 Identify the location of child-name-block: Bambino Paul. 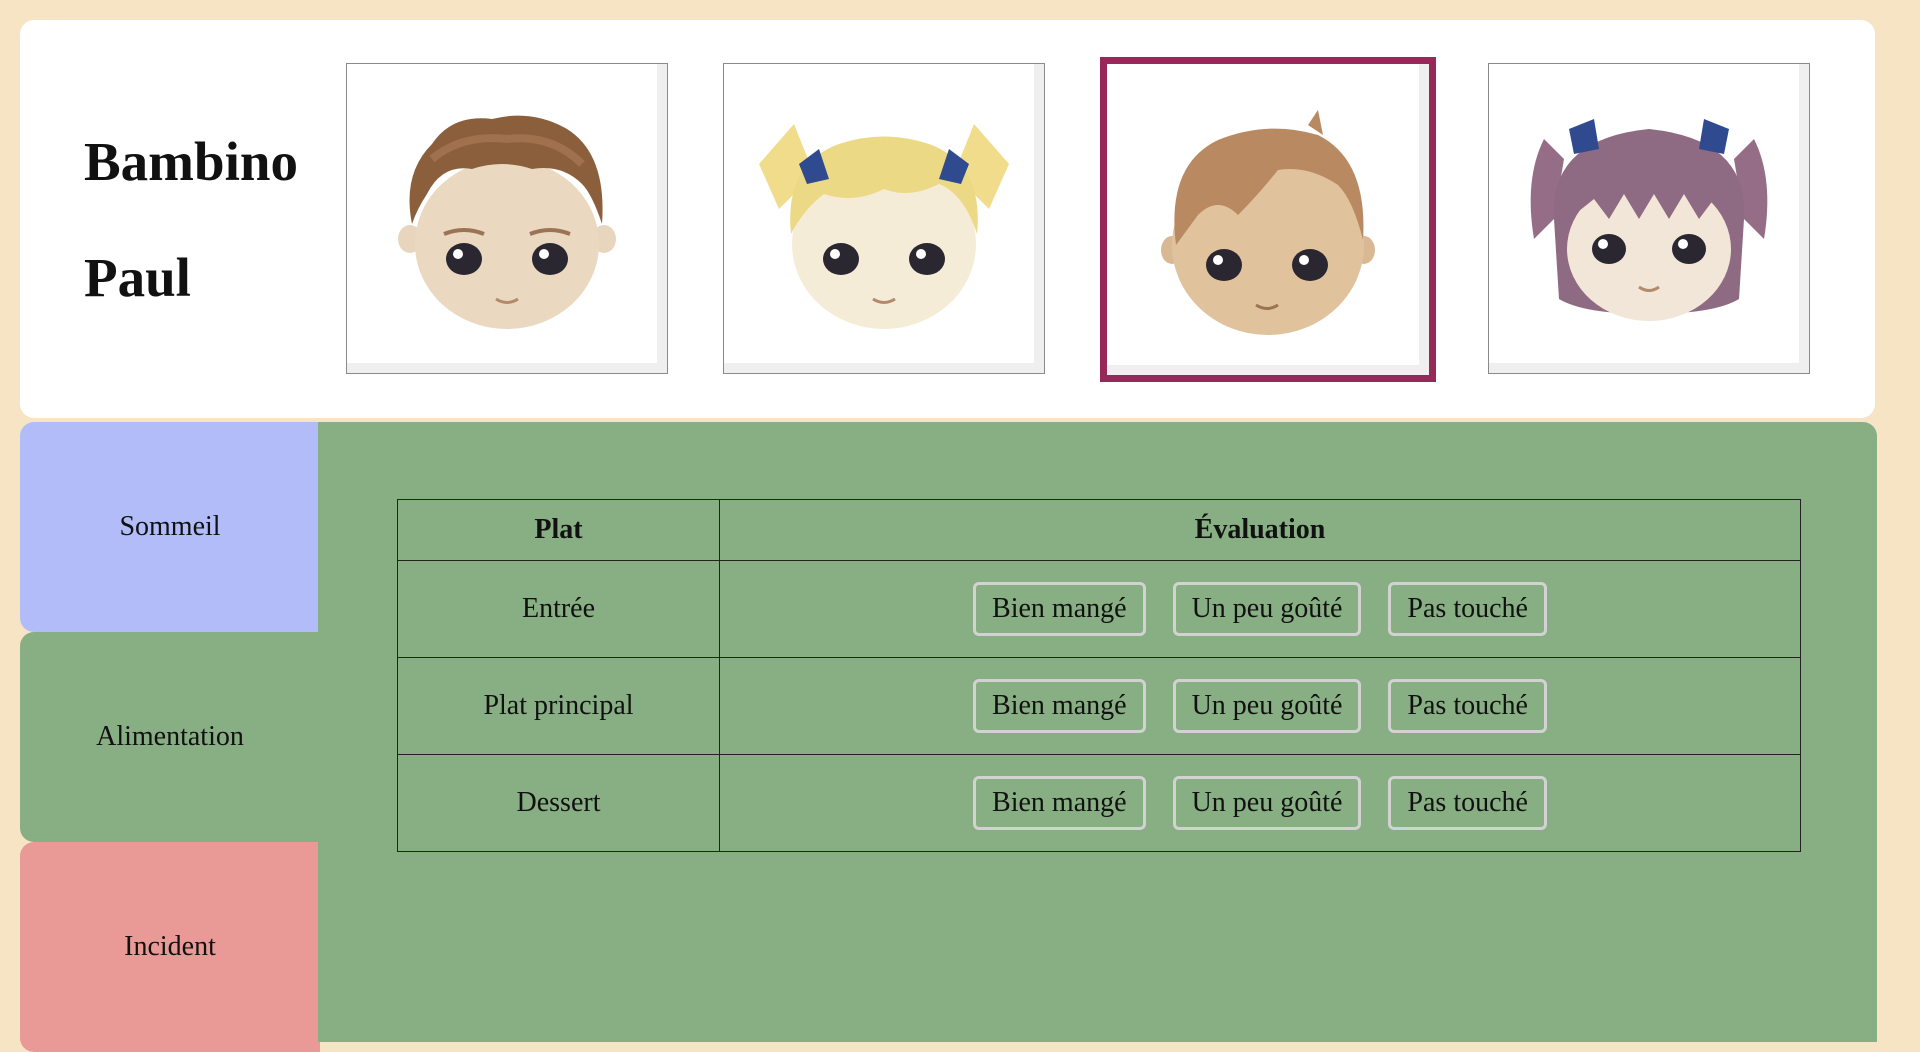
(191, 220).